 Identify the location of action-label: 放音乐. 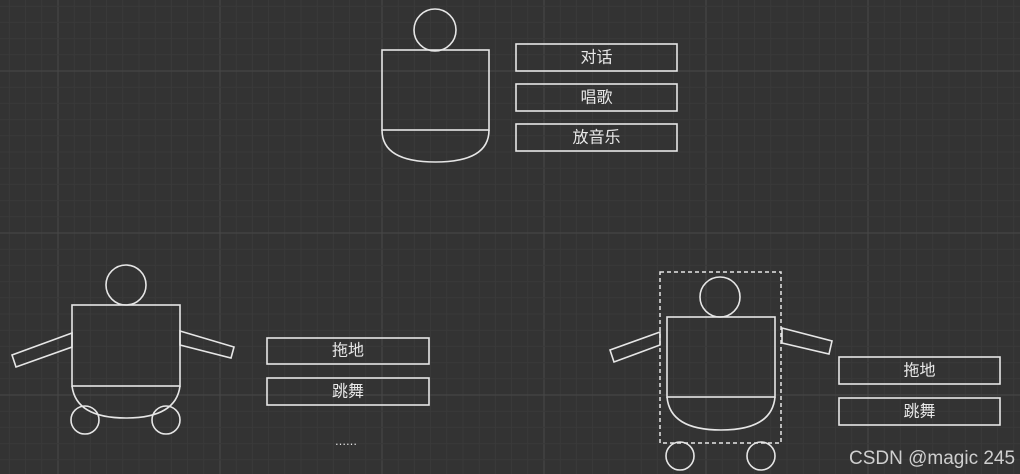
(596, 137).